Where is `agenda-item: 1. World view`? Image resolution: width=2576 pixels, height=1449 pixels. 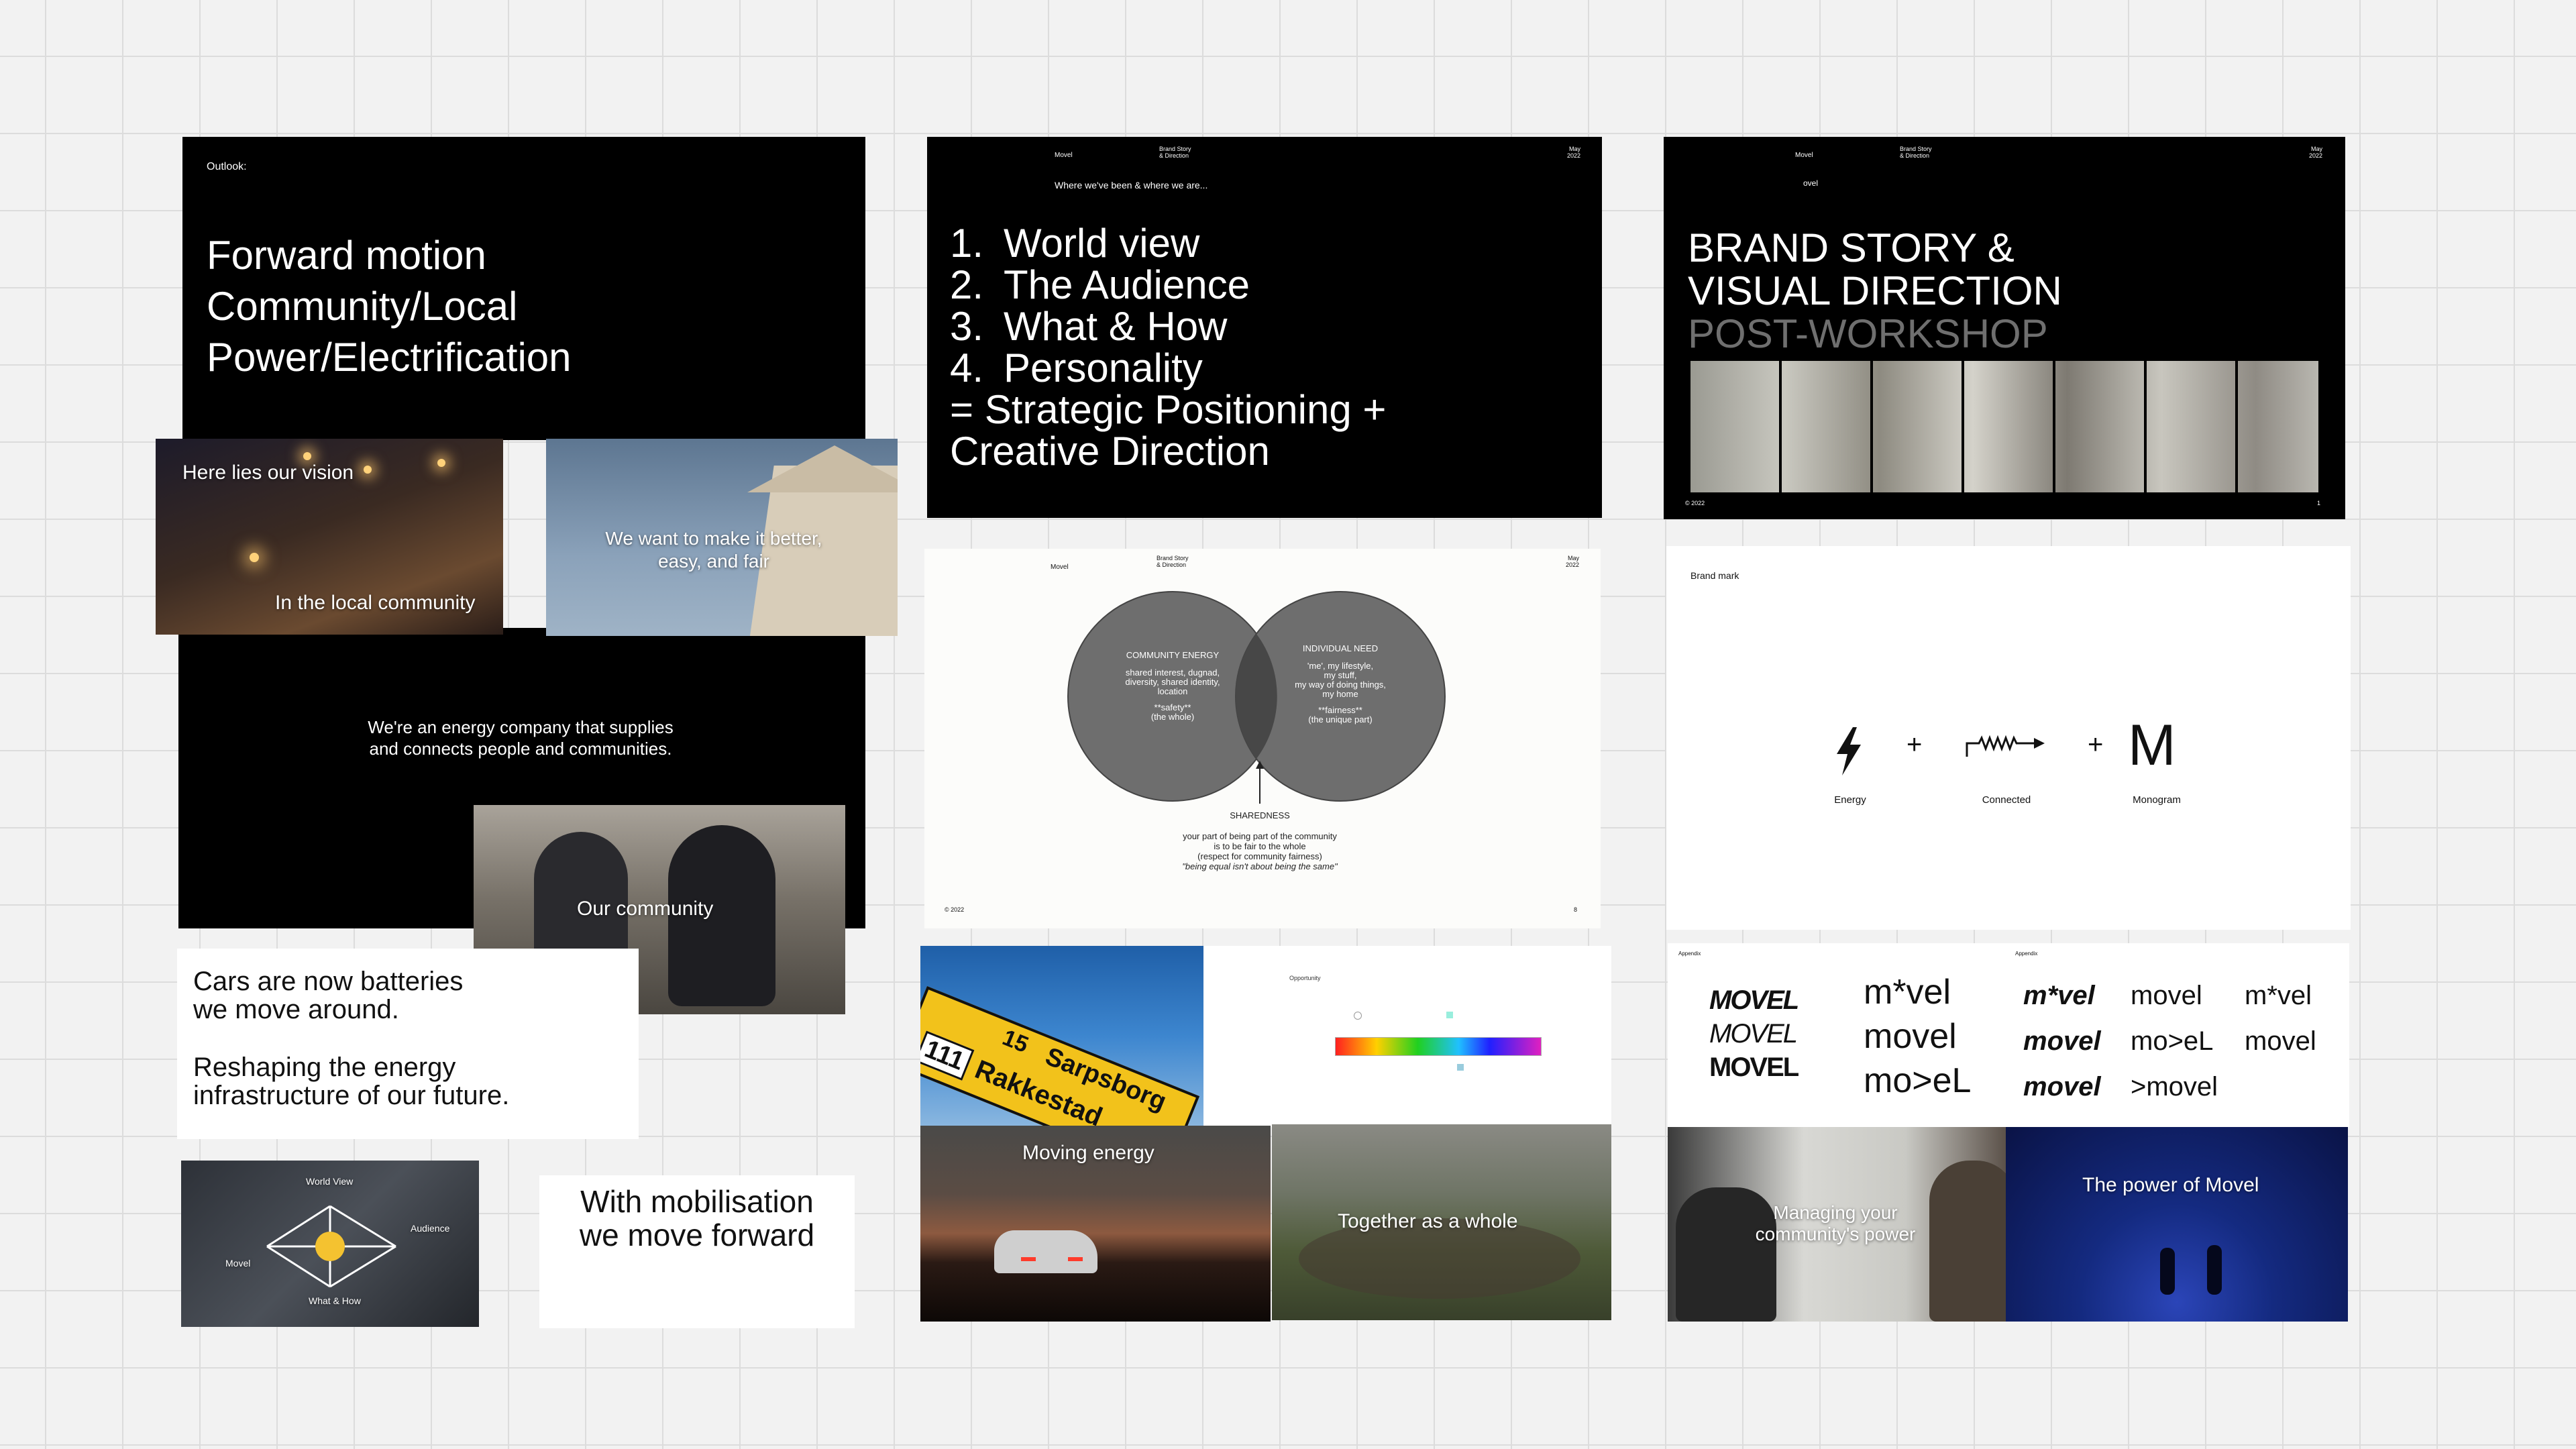 agenda-item: 1. World view is located at coordinates (1168, 243).